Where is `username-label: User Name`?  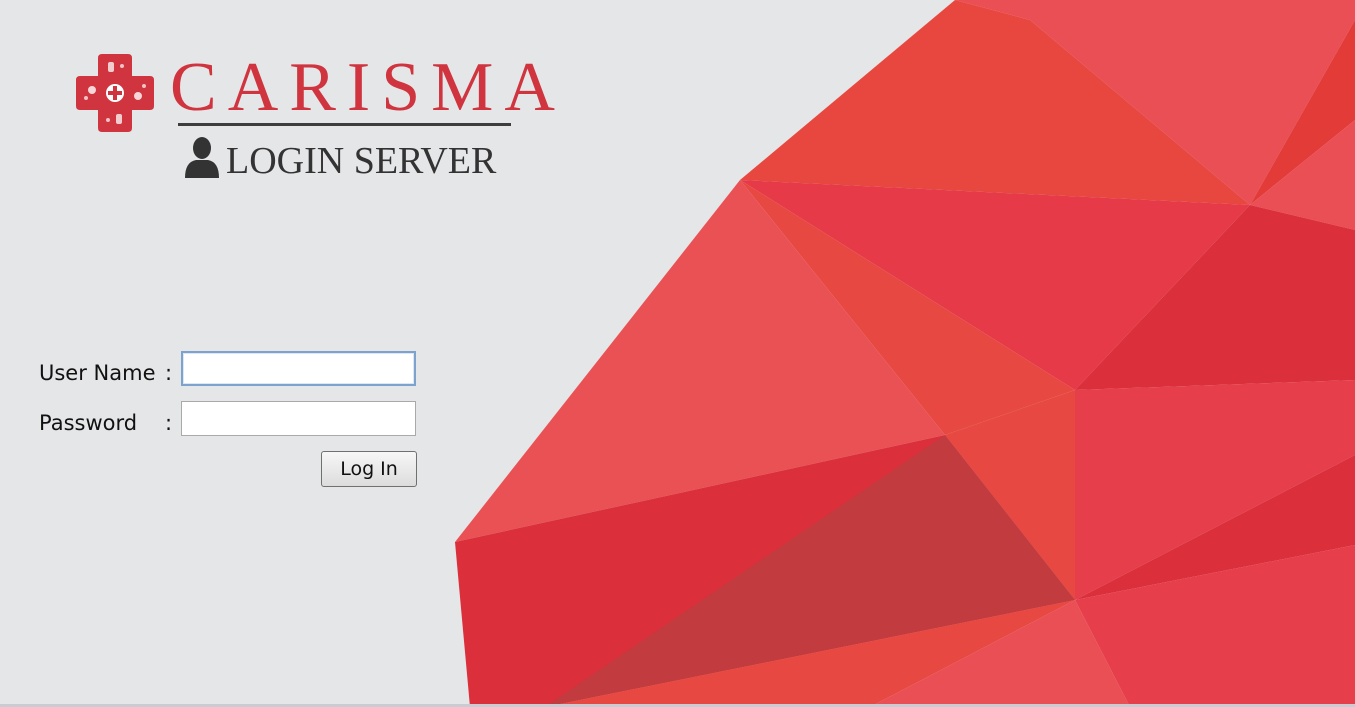 username-label: User Name is located at coordinates (97, 373).